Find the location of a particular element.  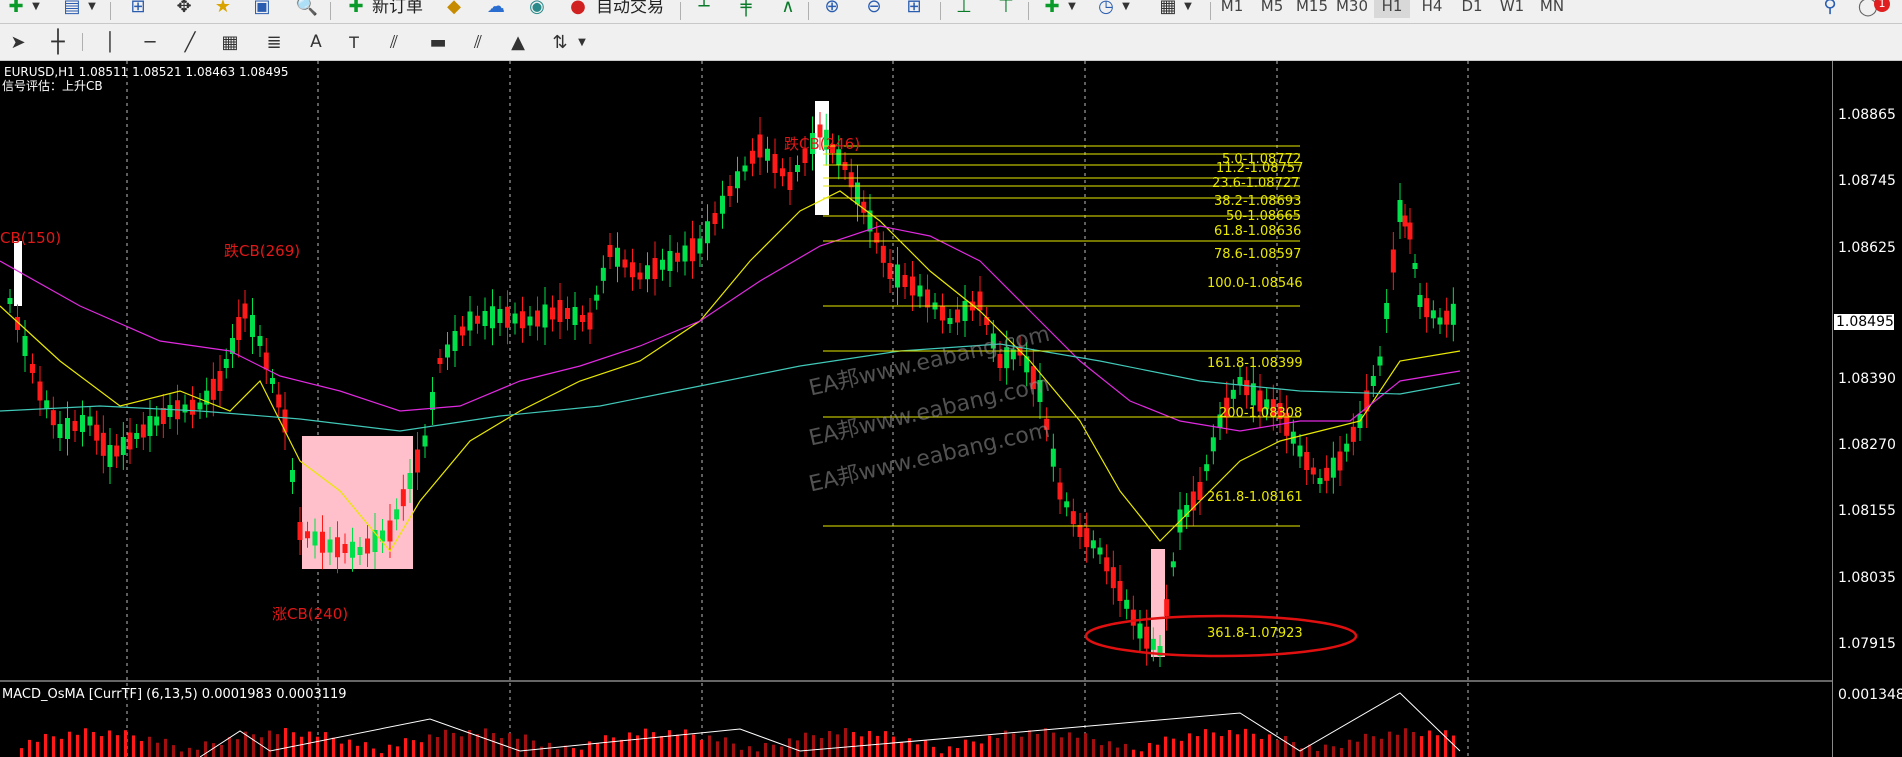

price-tick: 1.07915 is located at coordinates (1867, 644).